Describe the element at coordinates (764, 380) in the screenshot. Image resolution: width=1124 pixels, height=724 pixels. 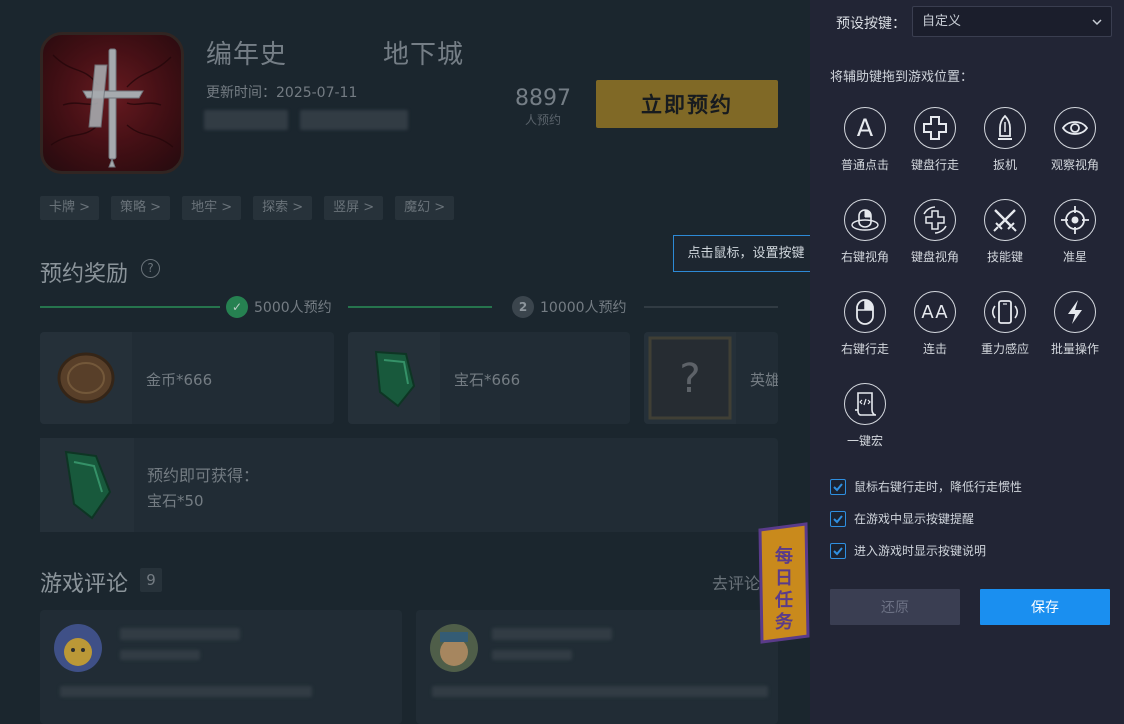
I see `reward-label: 英雄` at that location.